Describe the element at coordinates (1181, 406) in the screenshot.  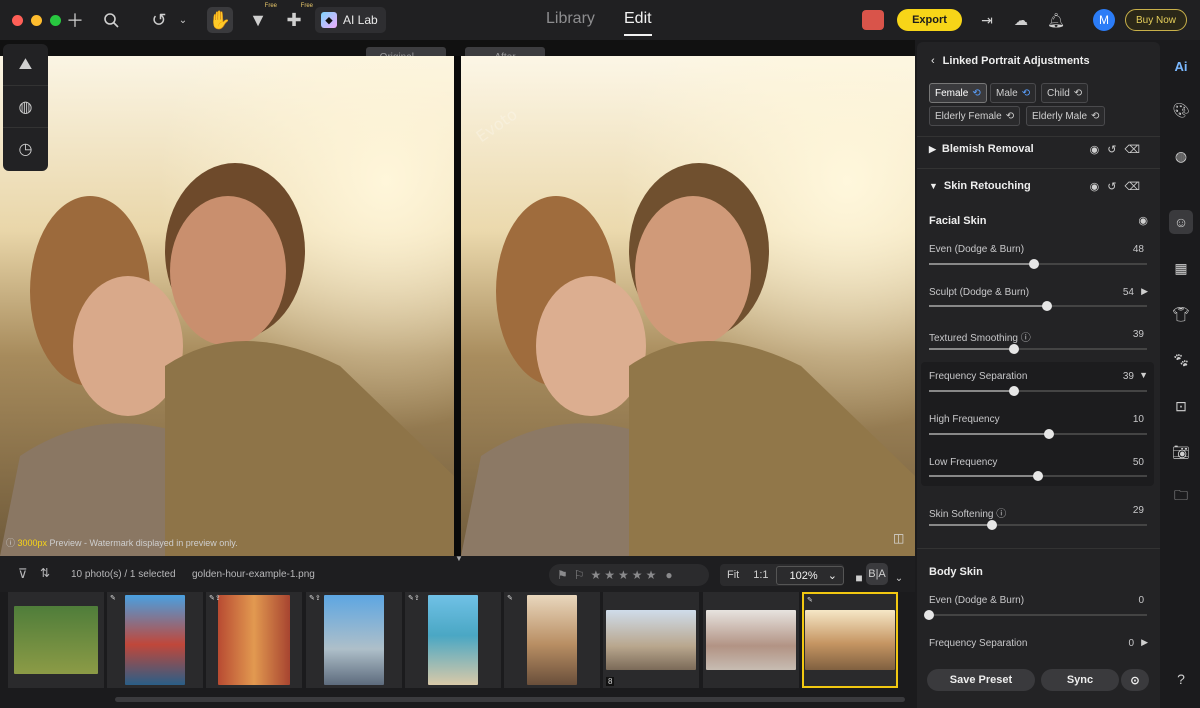
I see `crop-icon: ⊡` at that location.